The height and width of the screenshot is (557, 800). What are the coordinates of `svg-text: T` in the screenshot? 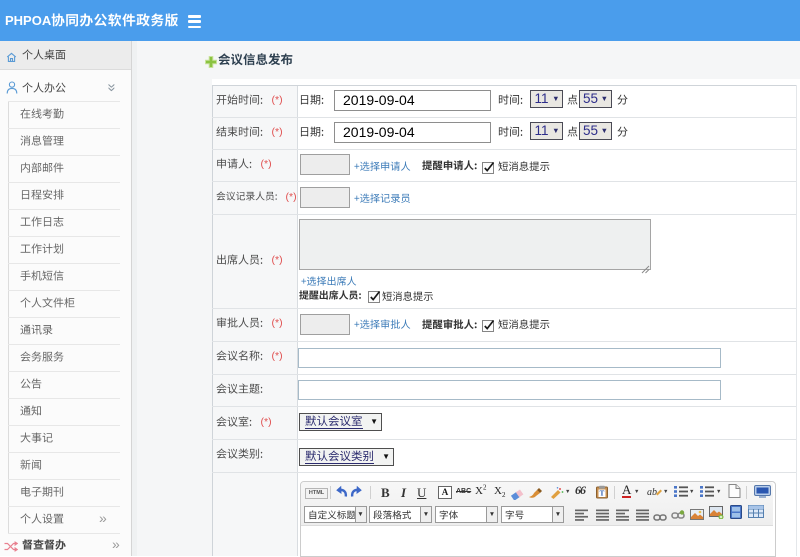 It's located at (602, 494).